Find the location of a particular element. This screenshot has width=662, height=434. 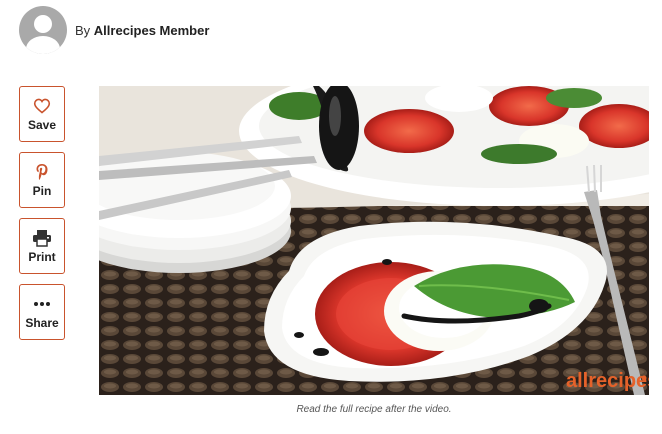

avatar is located at coordinates (43, 30).